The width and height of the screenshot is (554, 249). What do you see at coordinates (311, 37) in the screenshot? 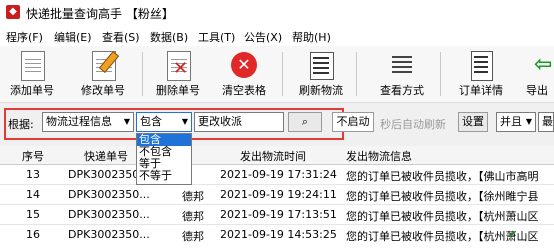
I see `menu-help: 帮助(H)` at bounding box center [311, 37].